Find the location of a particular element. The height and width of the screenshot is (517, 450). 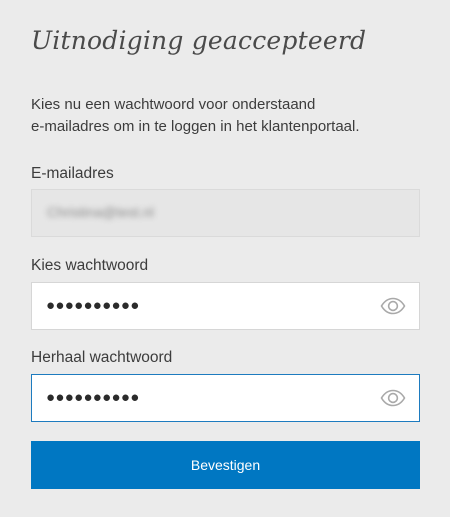

email-field: Christina@test.nl is located at coordinates (225, 213).